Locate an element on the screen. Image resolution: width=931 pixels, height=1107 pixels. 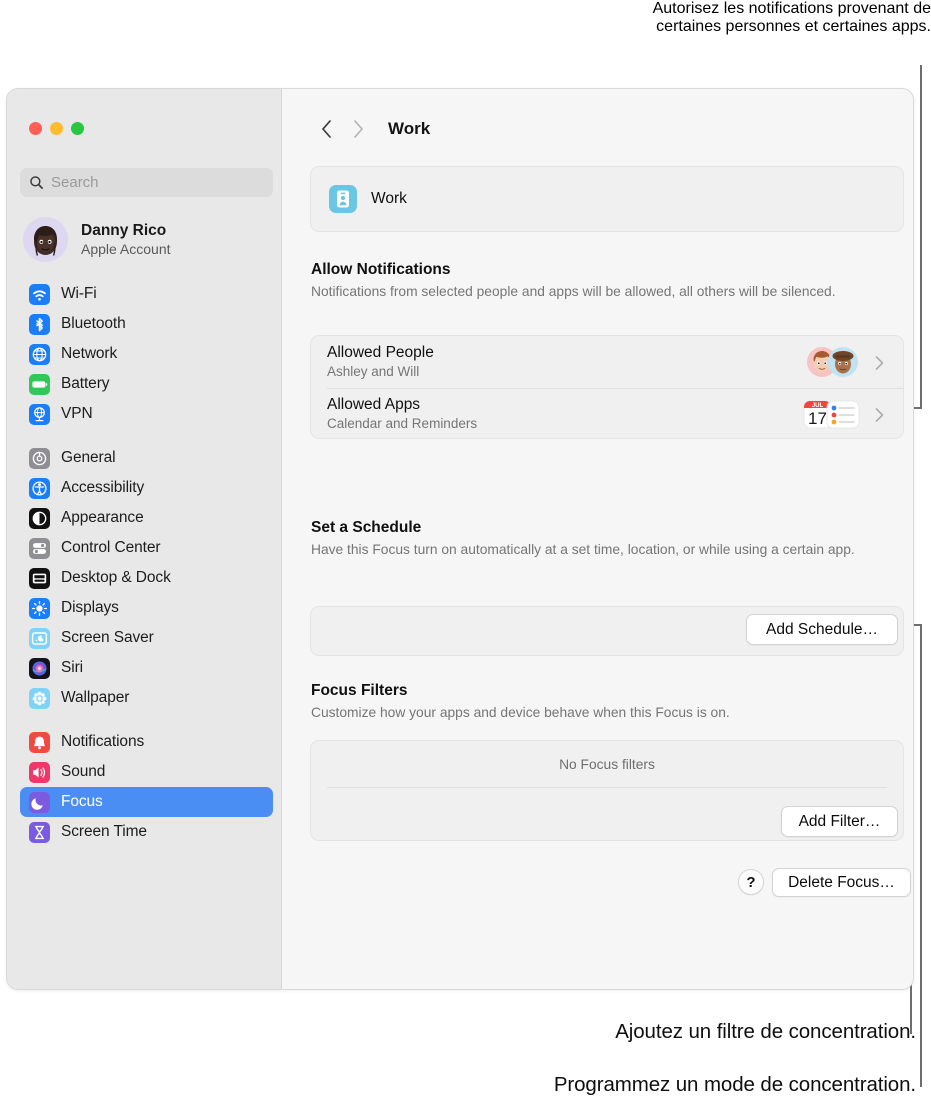
sidebar-item-focus: Focus is located at coordinates (146, 802).